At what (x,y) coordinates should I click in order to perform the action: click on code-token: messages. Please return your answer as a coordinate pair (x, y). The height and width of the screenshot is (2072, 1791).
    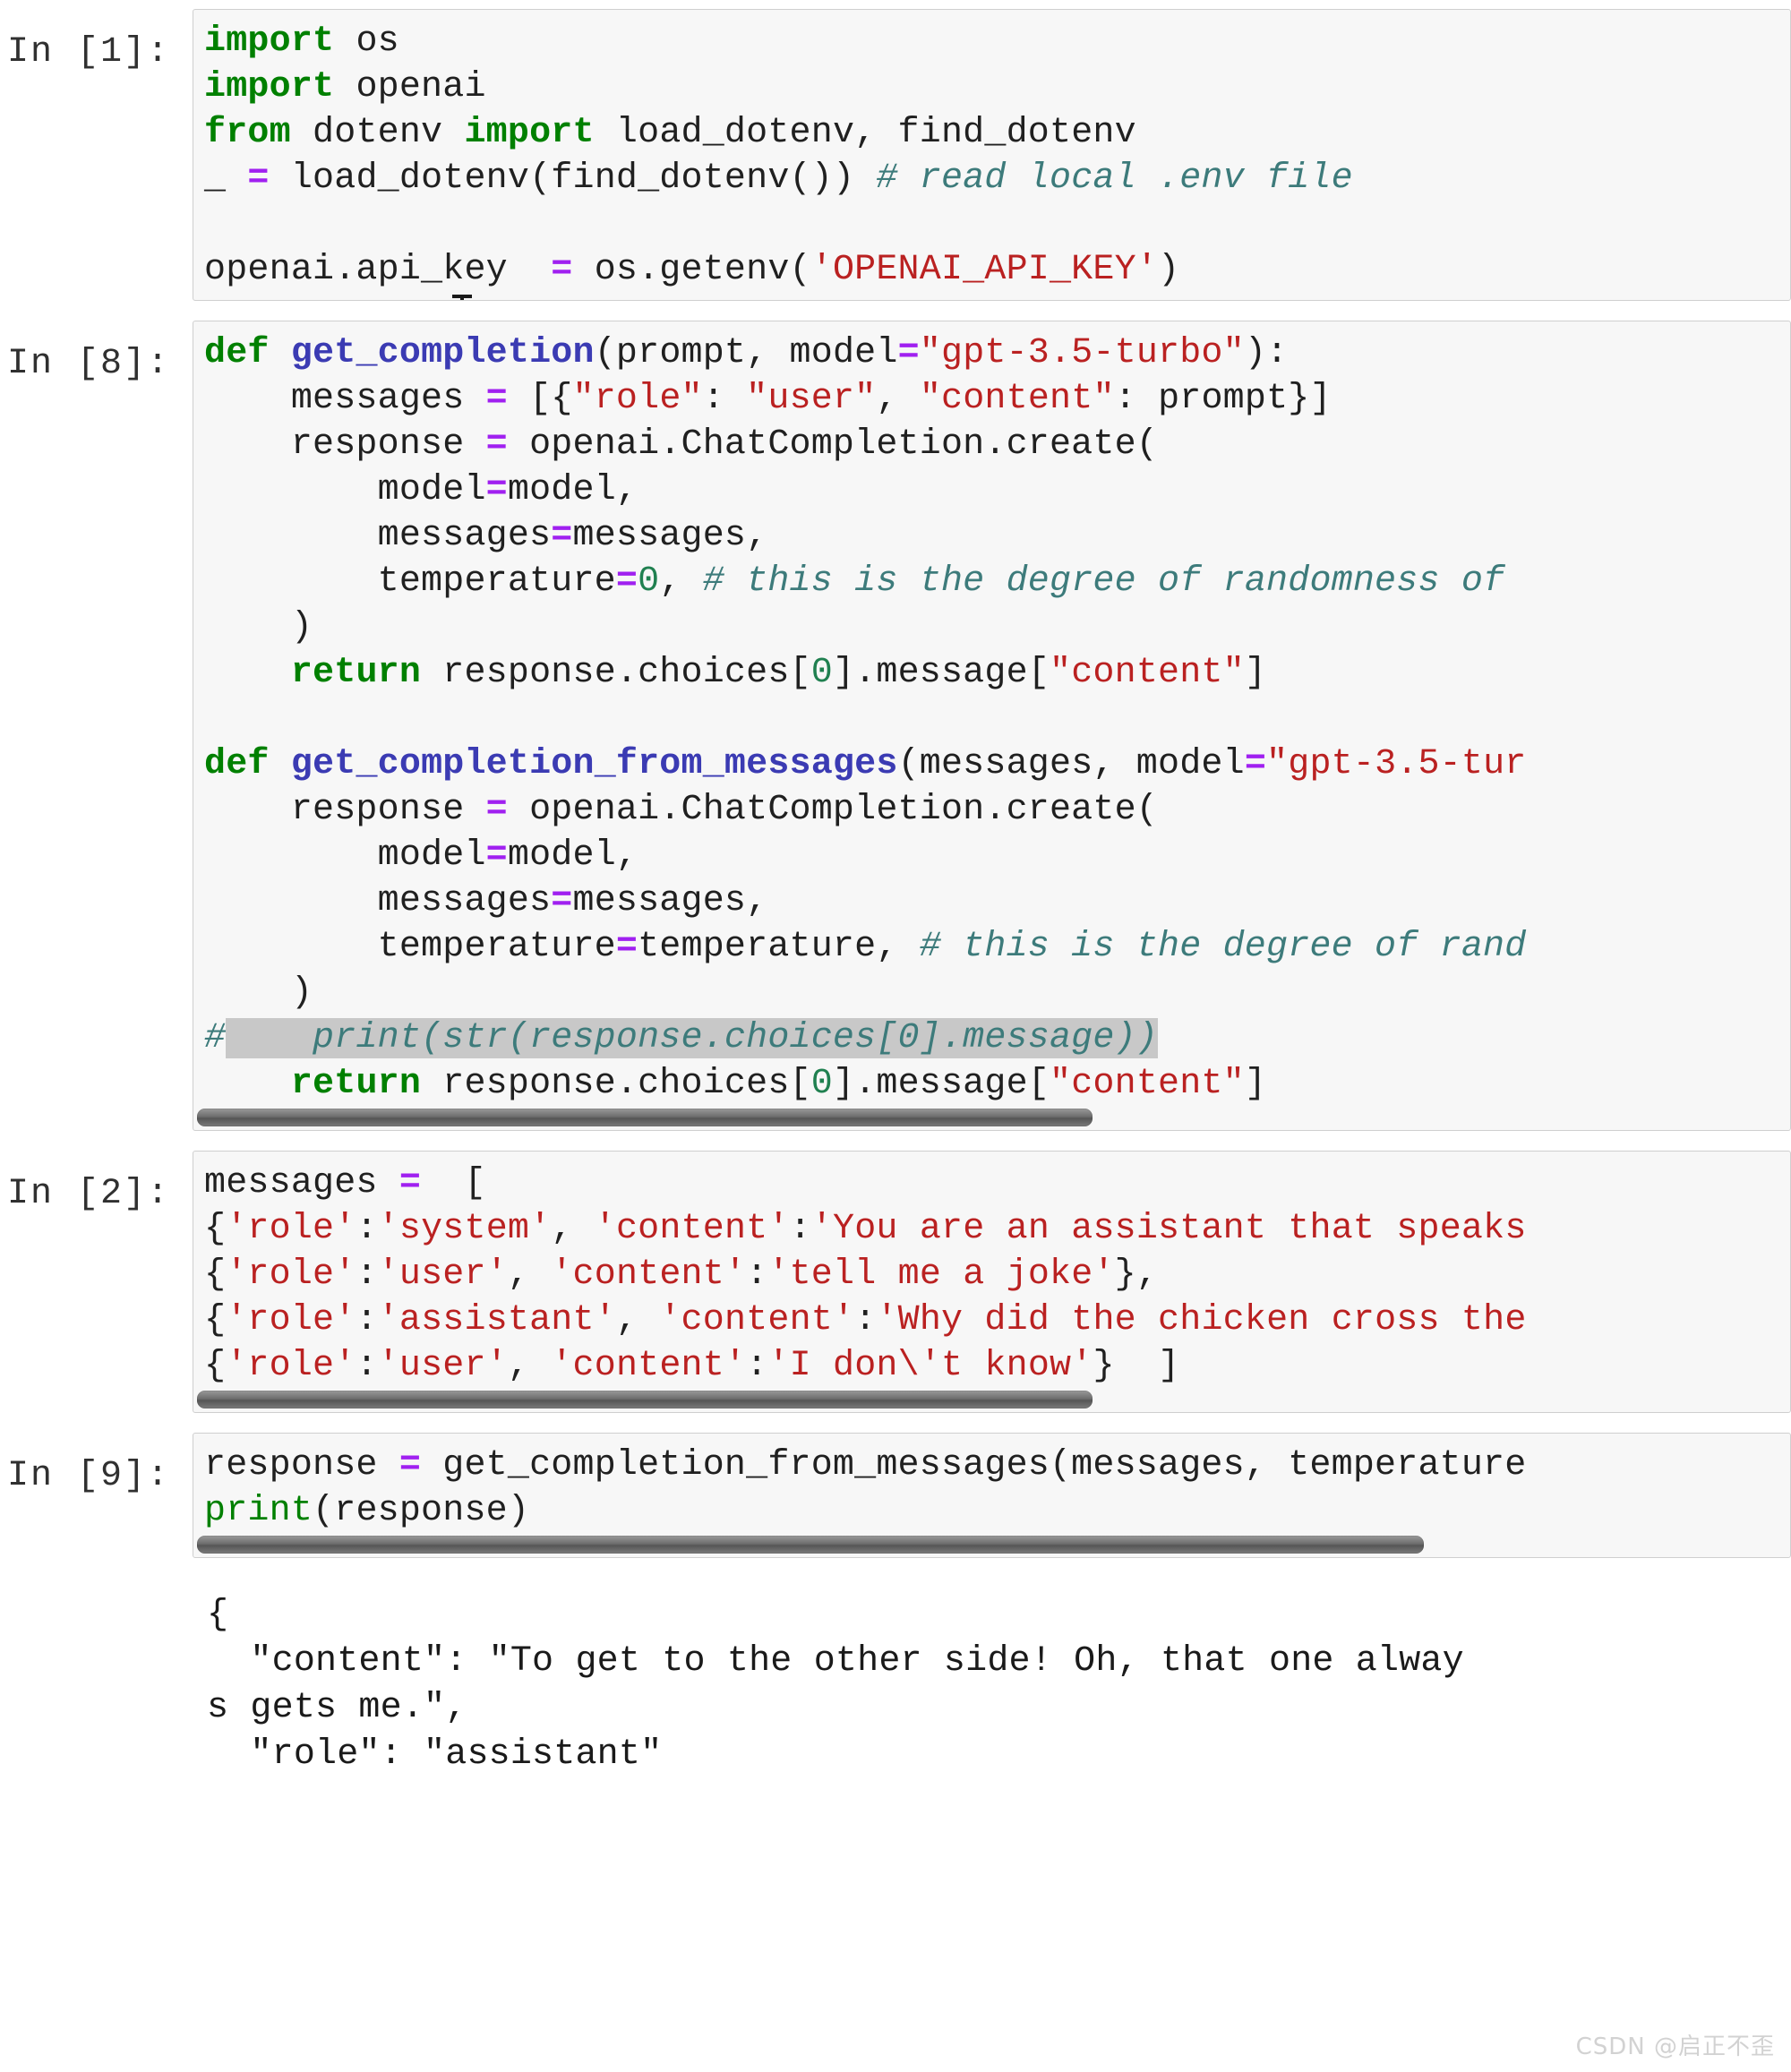
    Looking at the image, I should click on (378, 901).